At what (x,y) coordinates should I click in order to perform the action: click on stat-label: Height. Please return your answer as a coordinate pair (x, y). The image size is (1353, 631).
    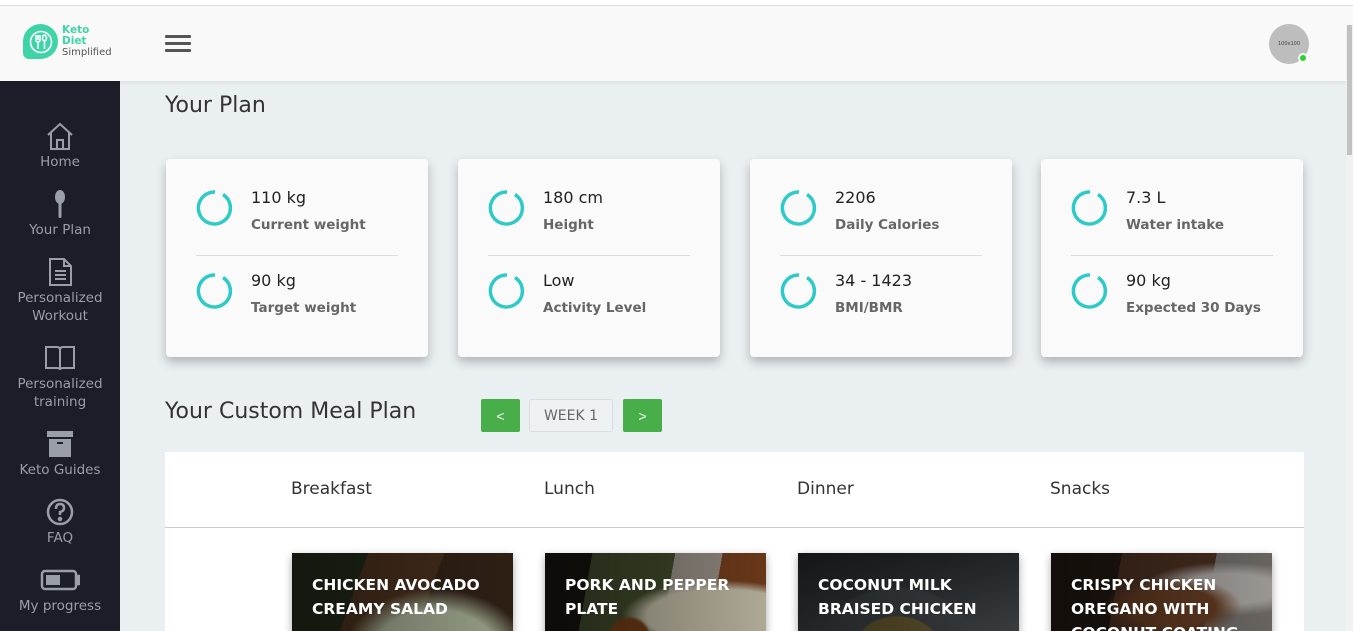
    Looking at the image, I should click on (568, 225).